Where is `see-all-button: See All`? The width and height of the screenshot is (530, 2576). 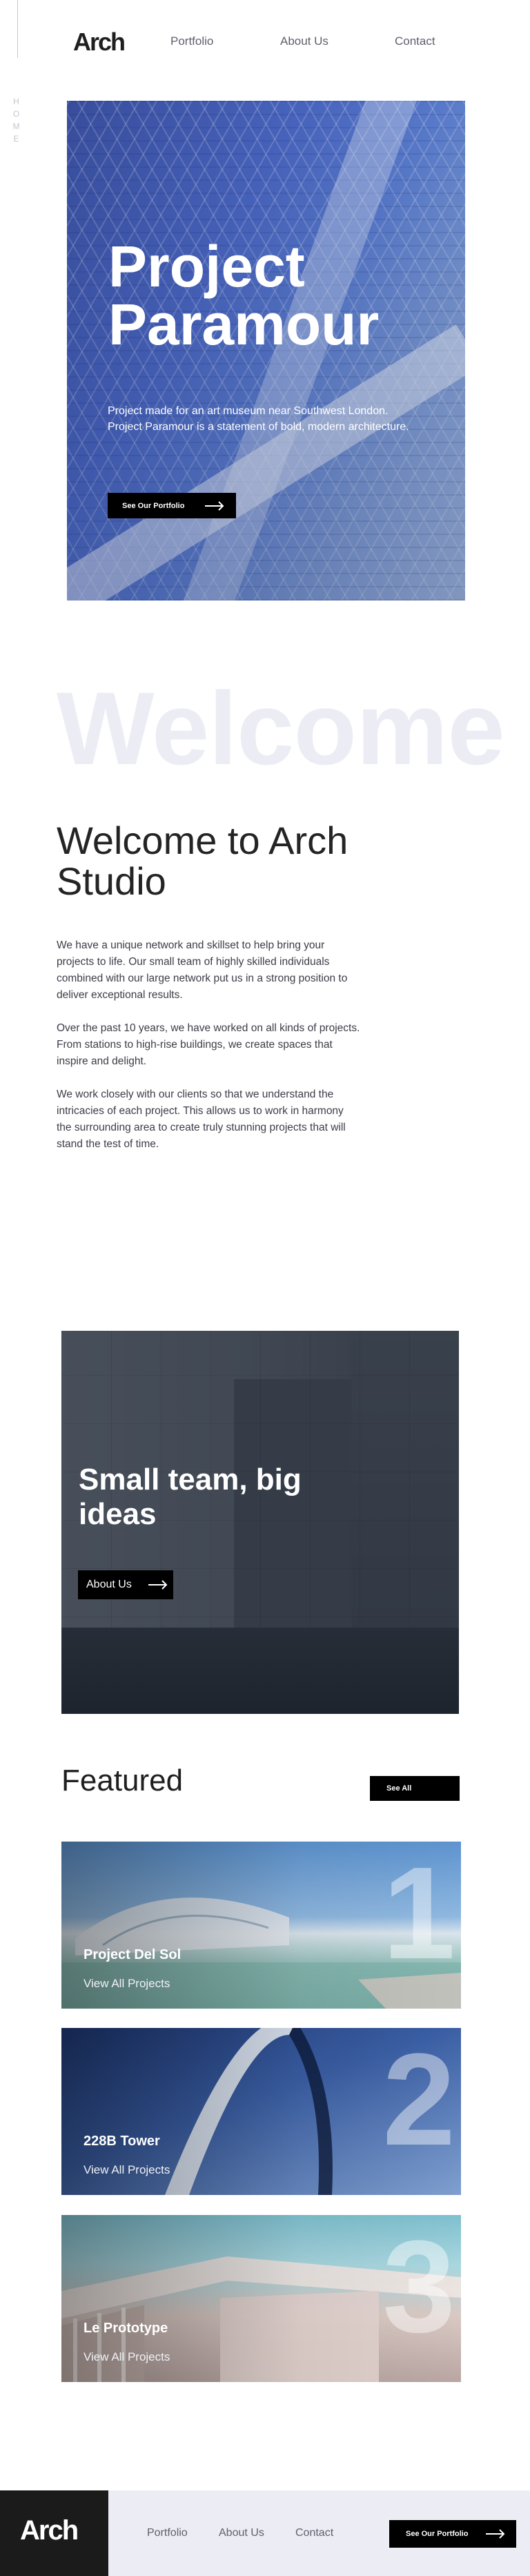 see-all-button: See All is located at coordinates (415, 1788).